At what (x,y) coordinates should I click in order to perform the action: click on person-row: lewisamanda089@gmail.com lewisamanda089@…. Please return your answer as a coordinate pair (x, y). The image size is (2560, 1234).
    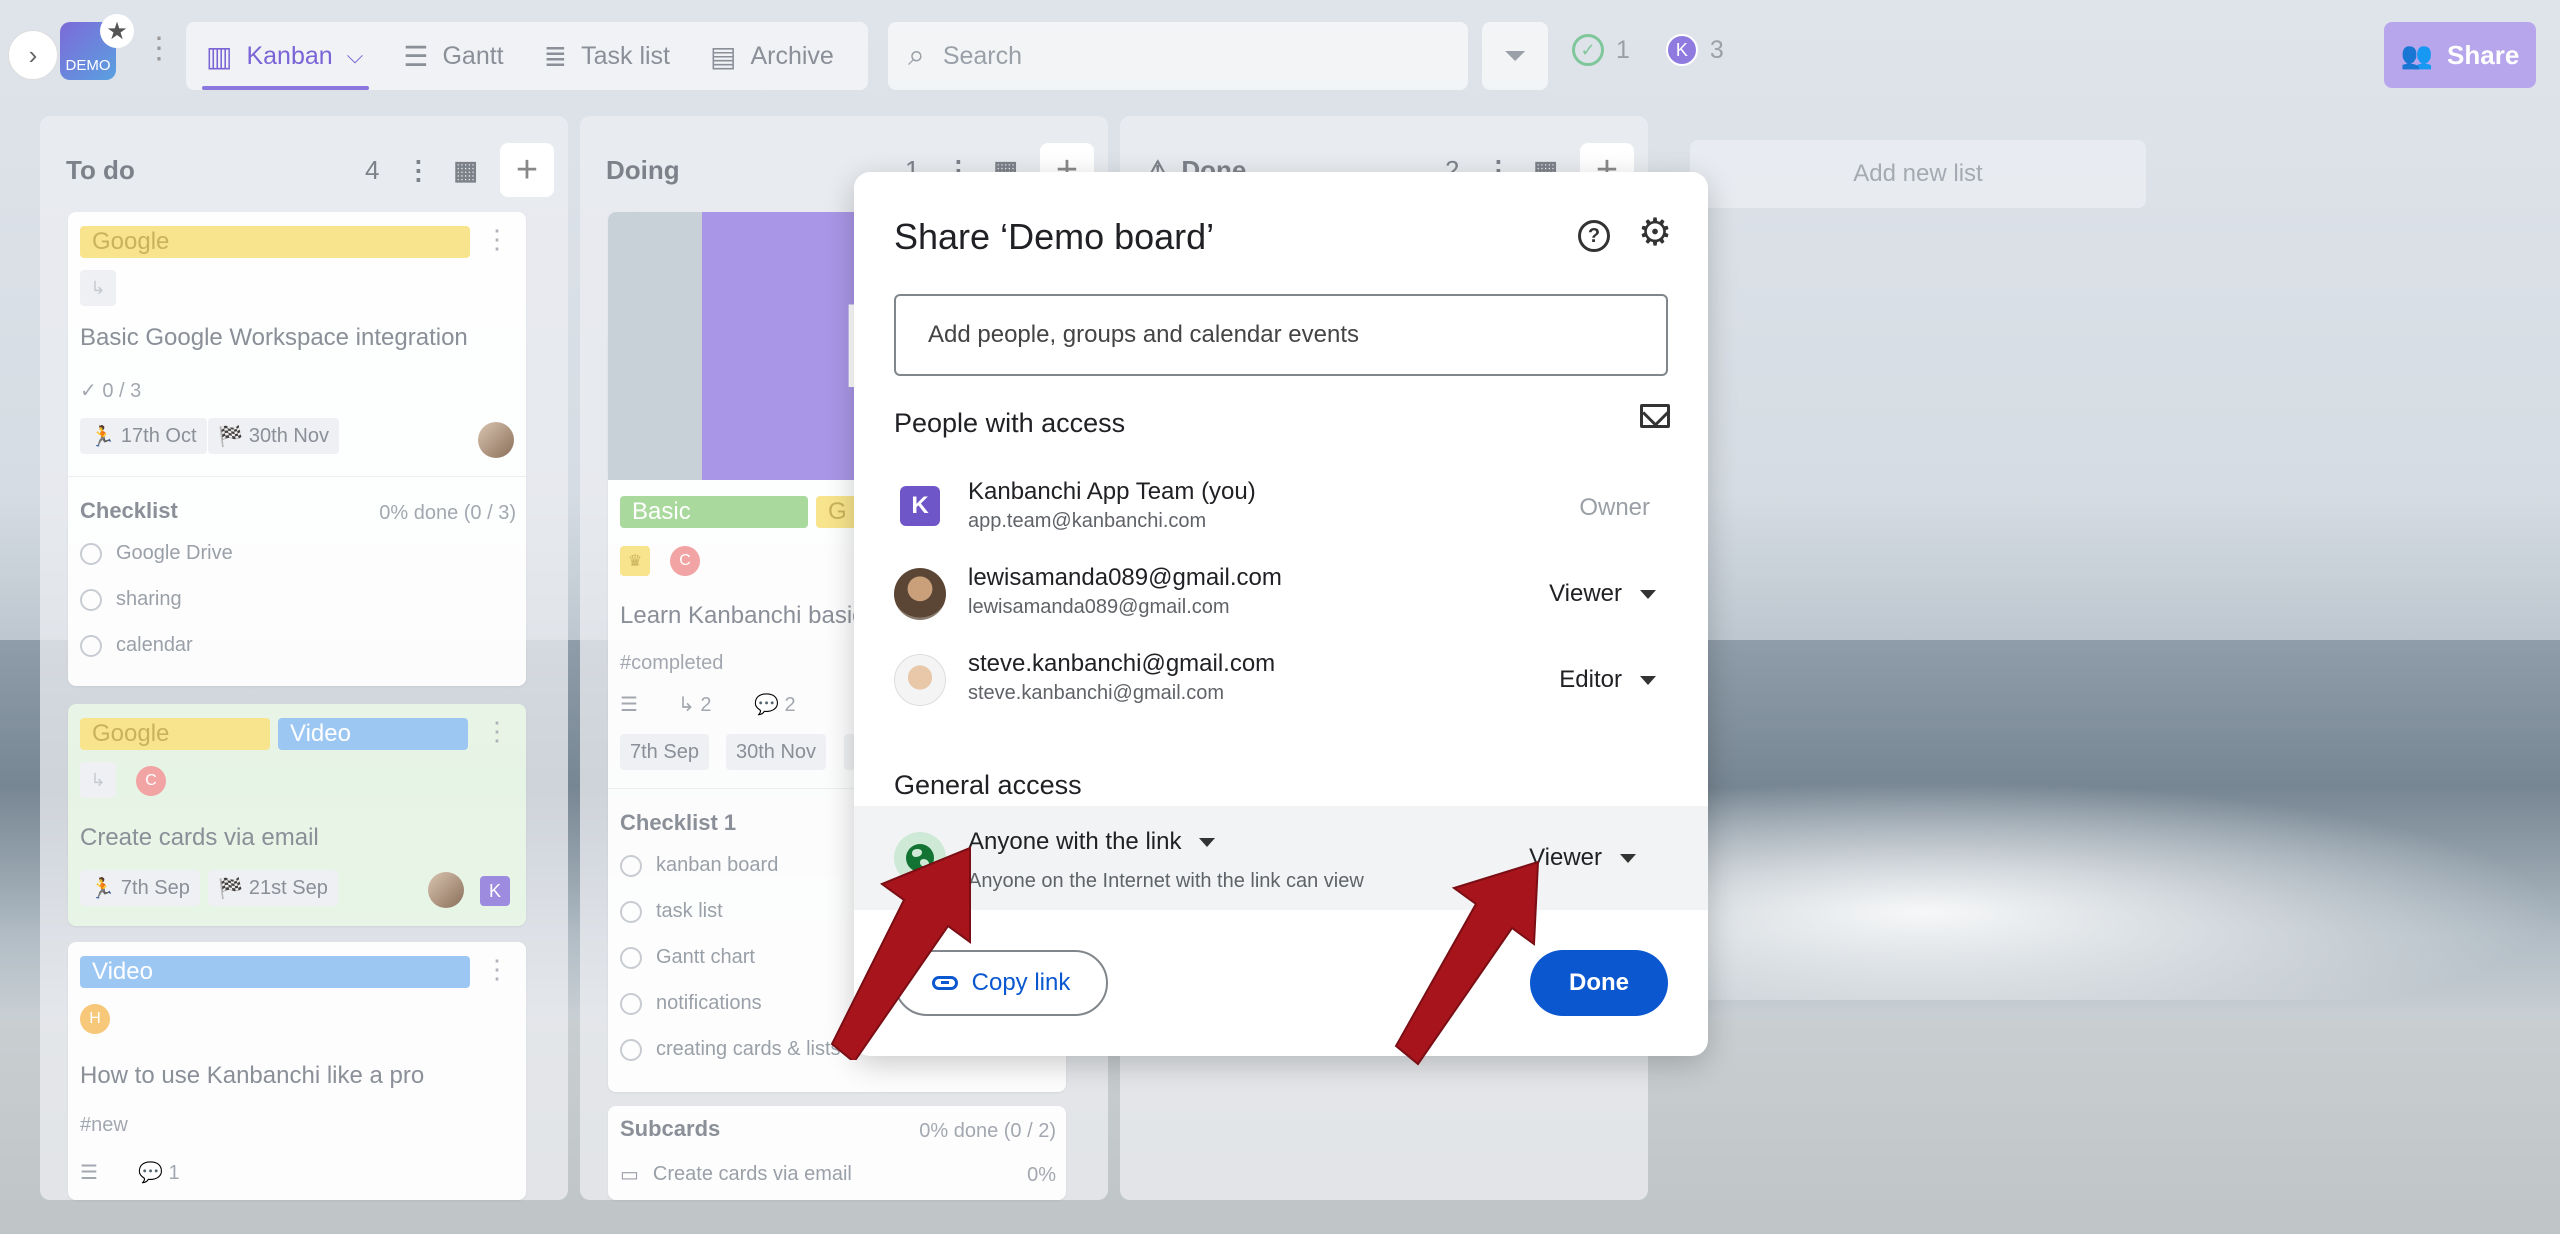
    Looking at the image, I should click on (1284, 593).